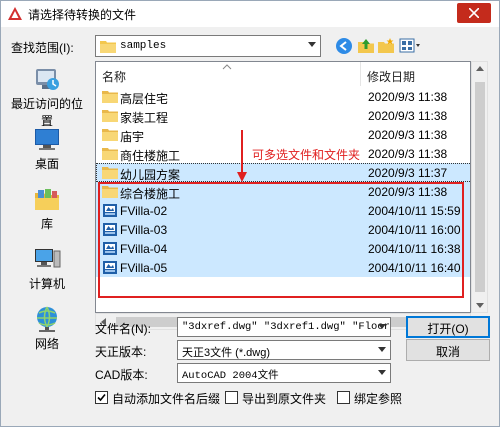 This screenshot has width=500, height=427. I want to click on title-bar: 请选择待转换的文件, so click(250, 14).